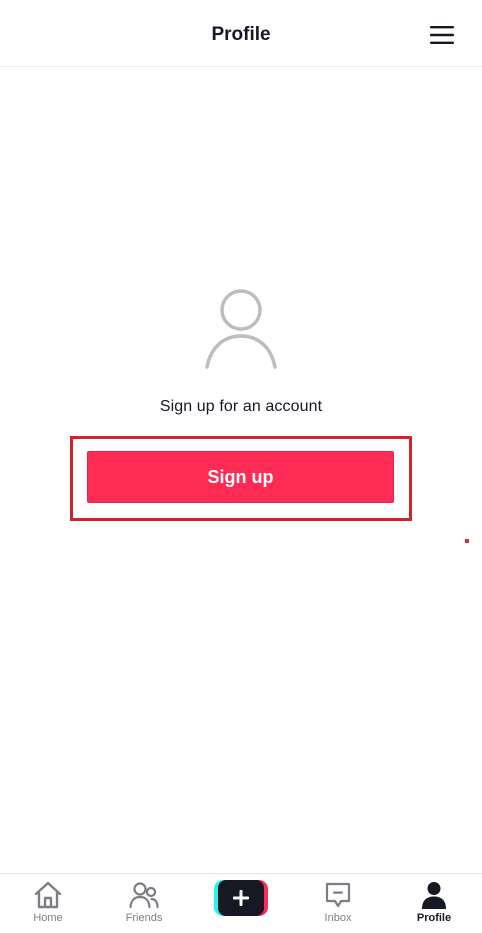 The height and width of the screenshot is (933, 482). I want to click on nav-label-profile: Profile, so click(434, 918).